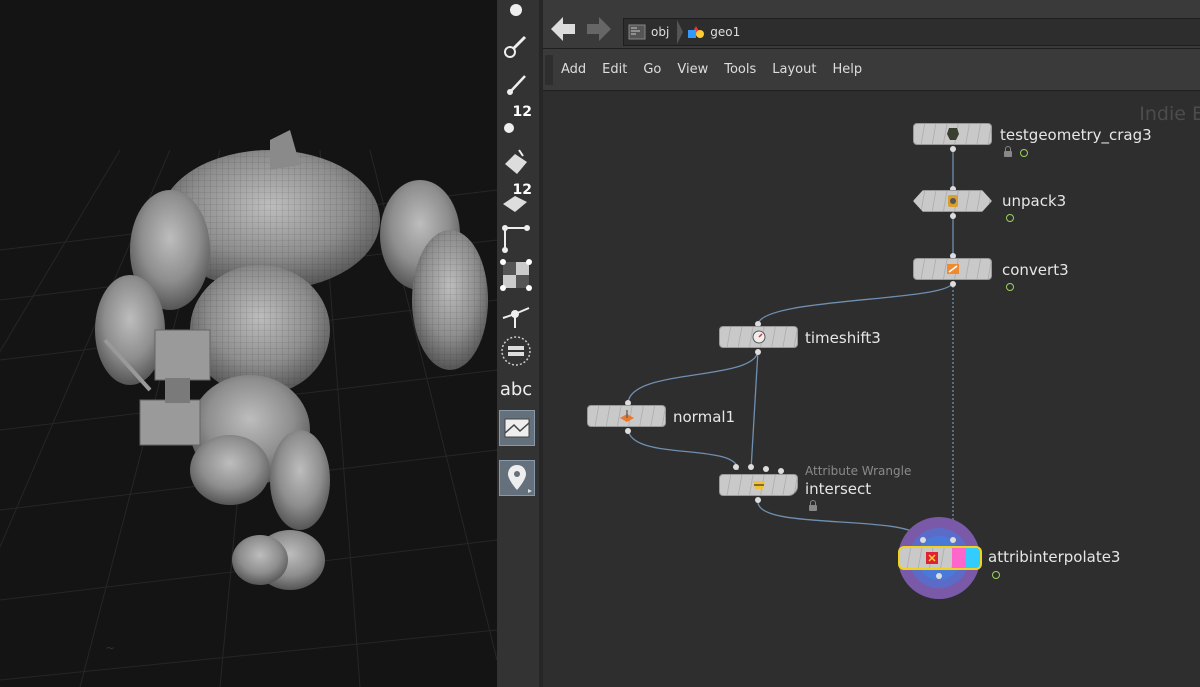  I want to click on node-unpack3, so click(952, 201).